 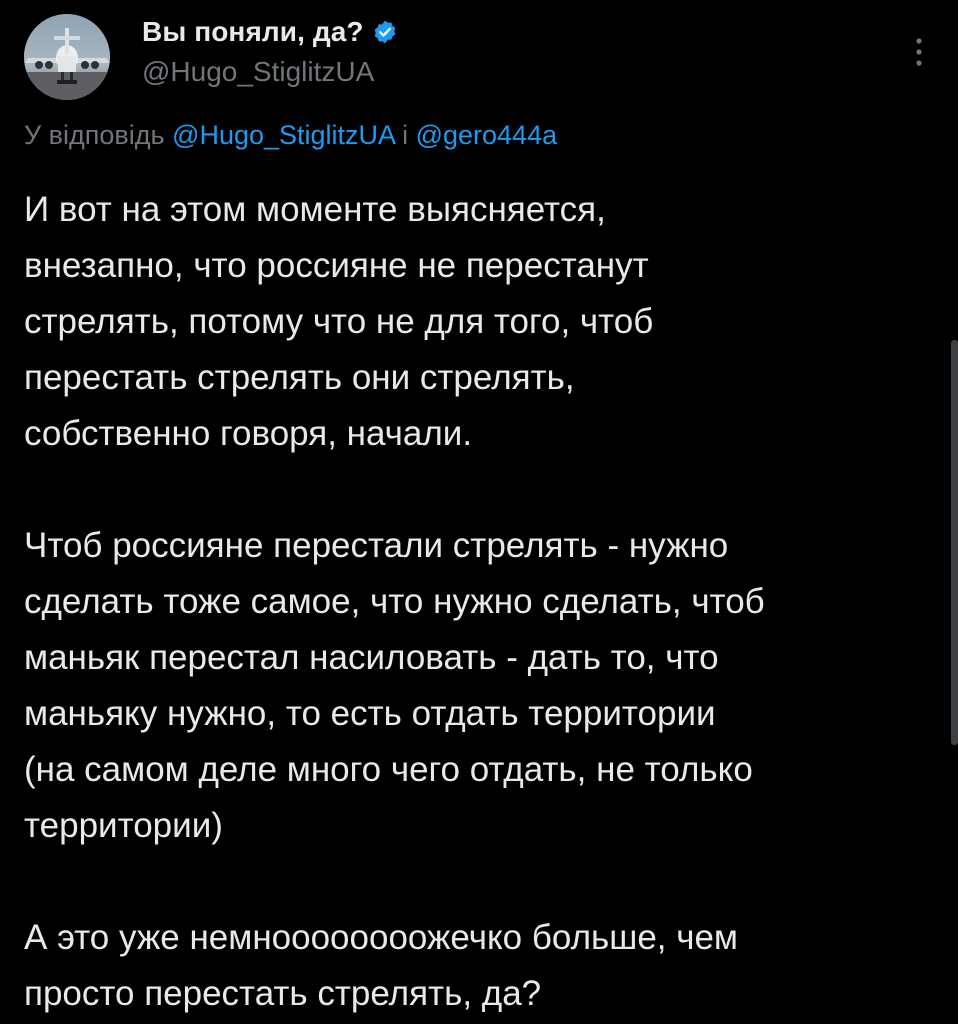 I want to click on reply-context: У відповідь @Hugo_StiglitzUA і @gero444a, so click(x=290, y=135).